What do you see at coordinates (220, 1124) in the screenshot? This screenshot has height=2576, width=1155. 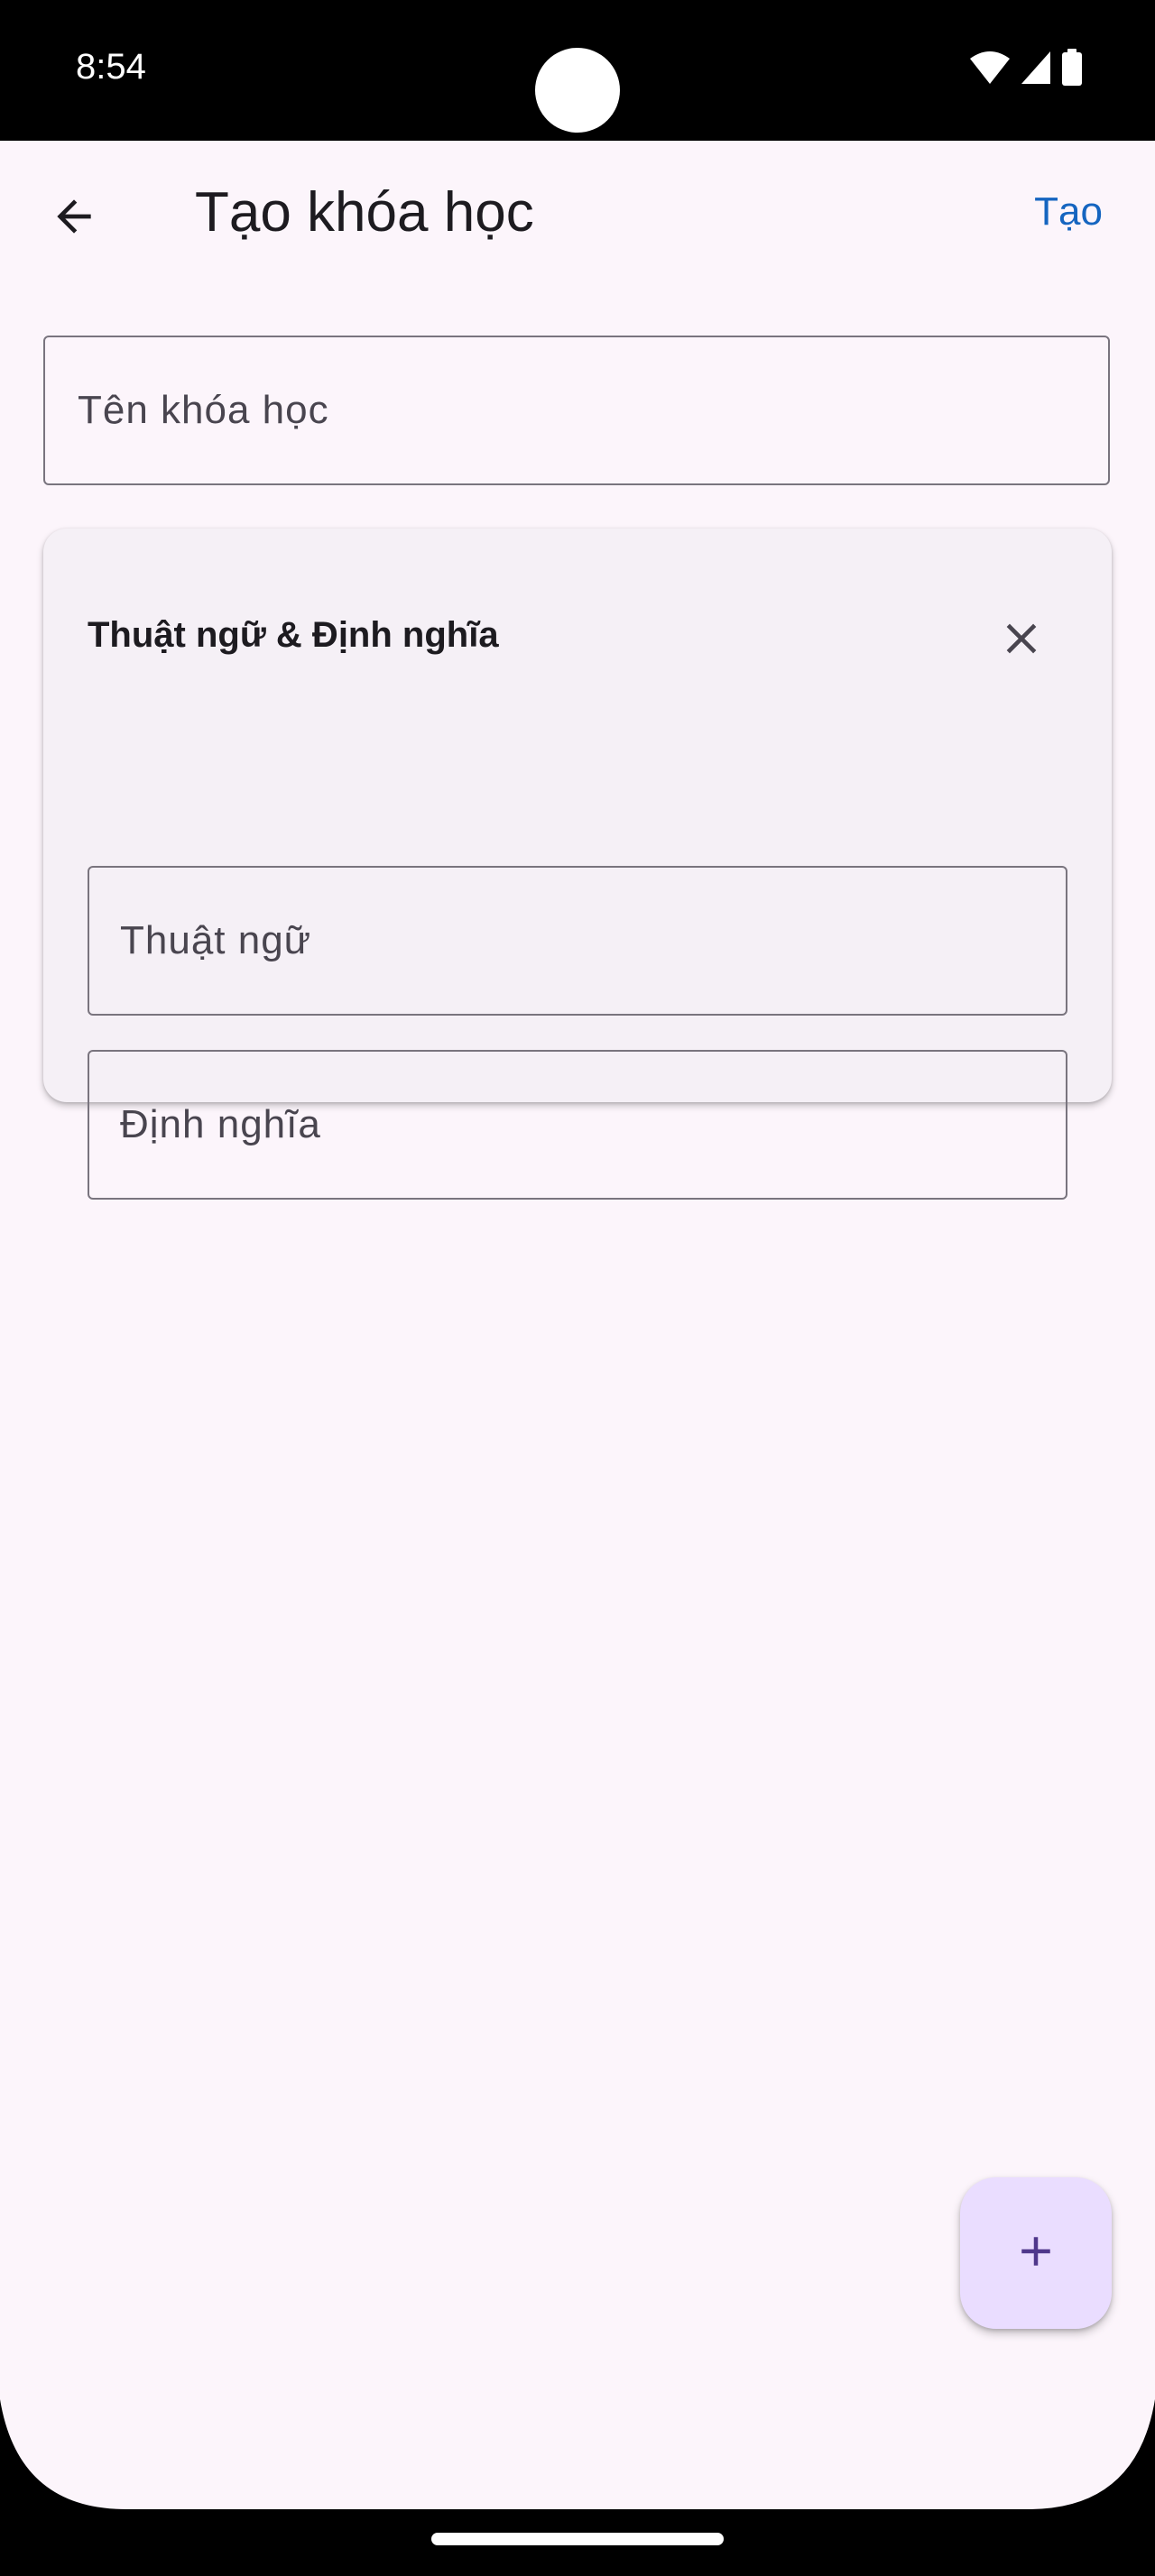 I see `definition-placeholder: Định nghĩa` at bounding box center [220, 1124].